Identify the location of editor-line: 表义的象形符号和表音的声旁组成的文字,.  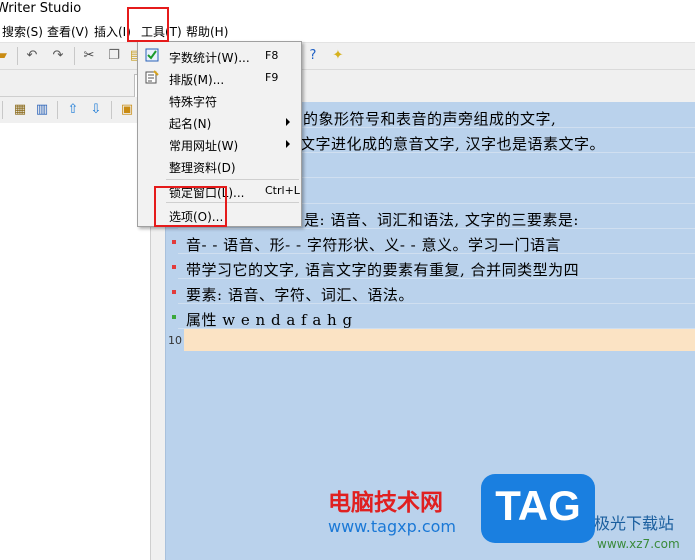
(414, 119).